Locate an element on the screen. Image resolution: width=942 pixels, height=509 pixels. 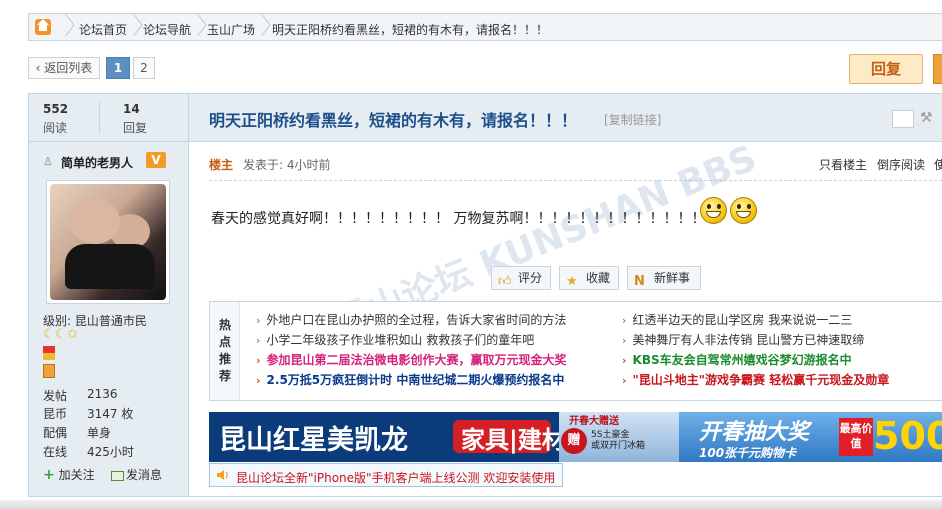
envelope-icon is located at coordinates (117, 475).